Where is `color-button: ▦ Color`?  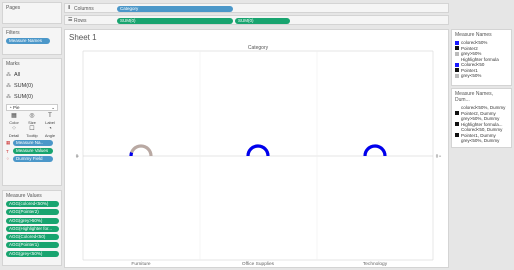 color-button: ▦ Color is located at coordinates (14, 119).